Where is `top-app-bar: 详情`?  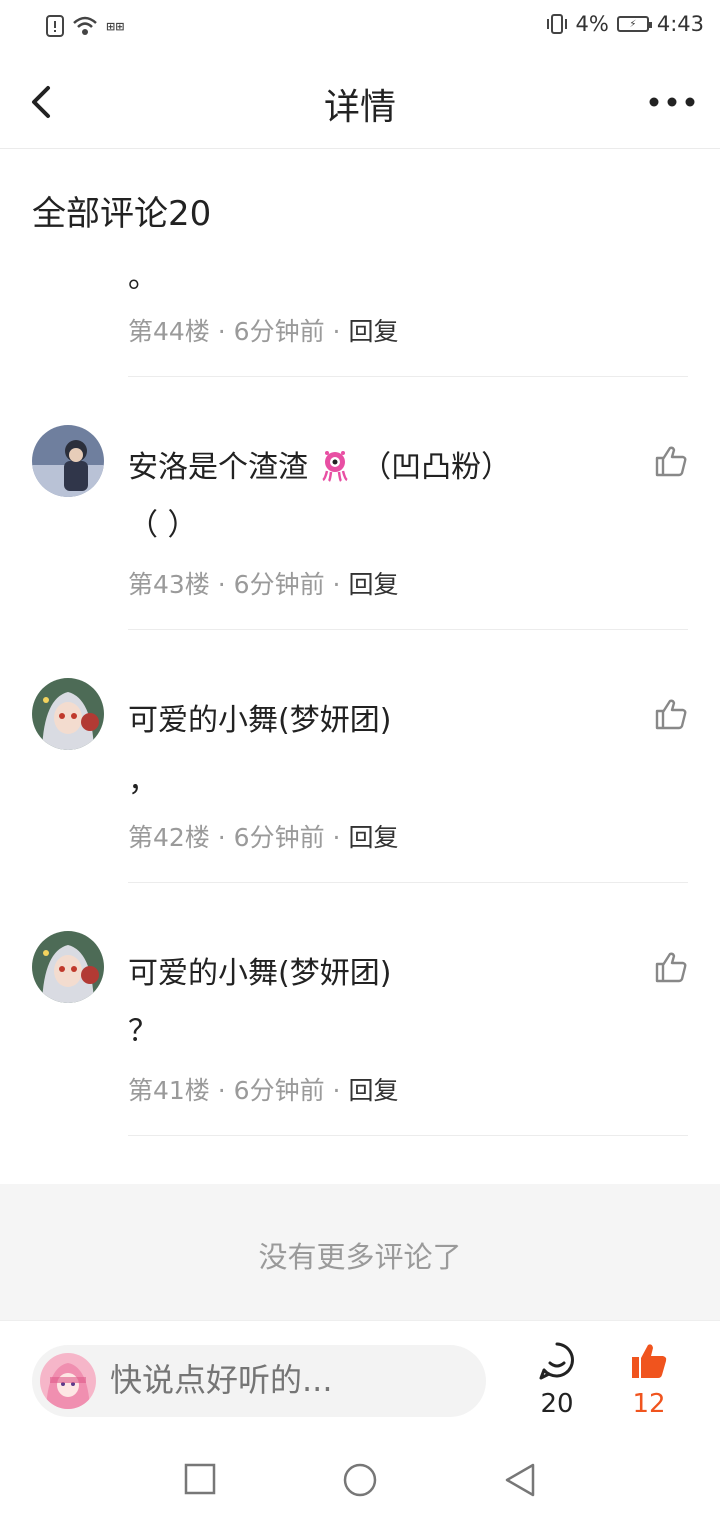 top-app-bar: 详情 is located at coordinates (360, 102).